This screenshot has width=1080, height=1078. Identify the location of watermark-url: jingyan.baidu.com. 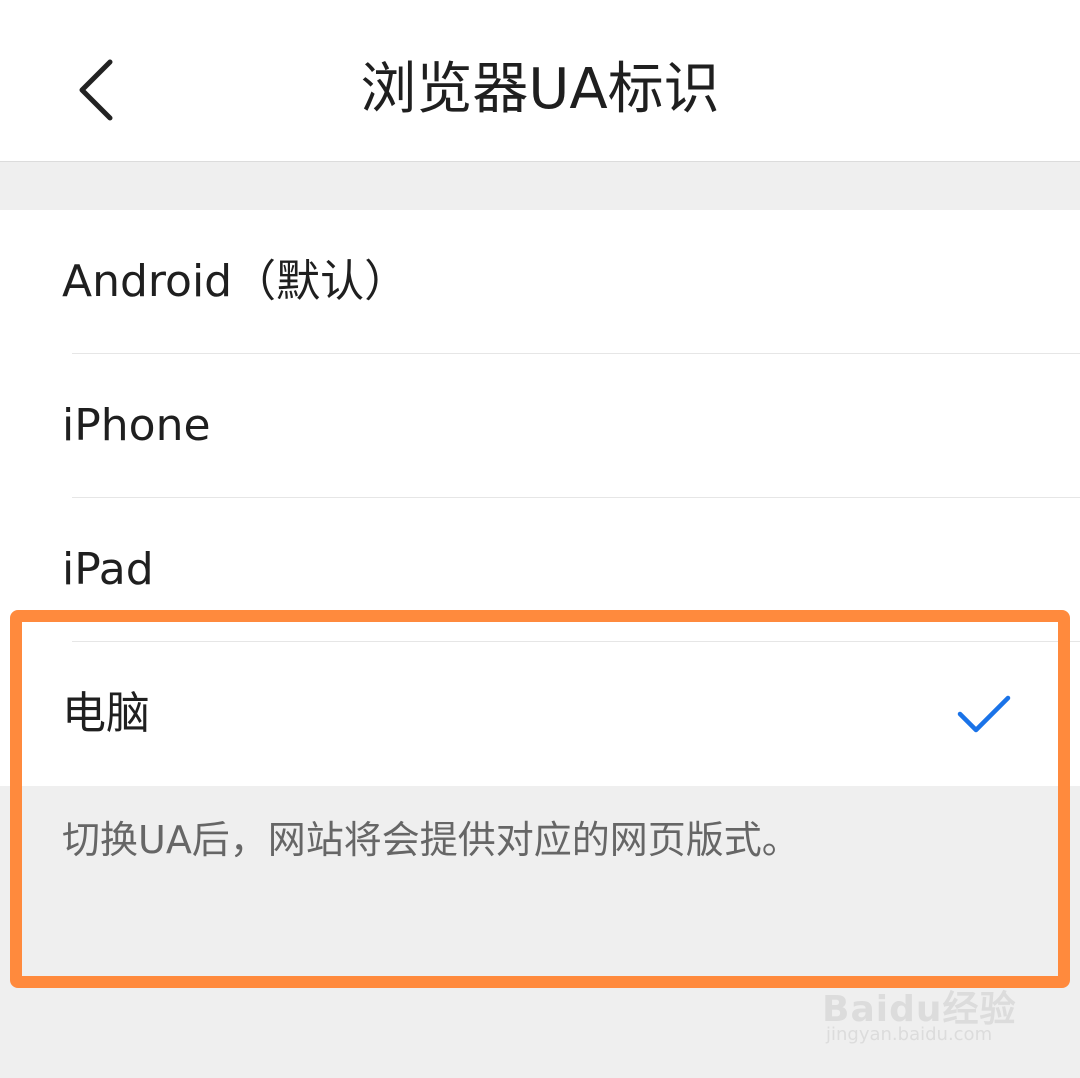
(909, 1034).